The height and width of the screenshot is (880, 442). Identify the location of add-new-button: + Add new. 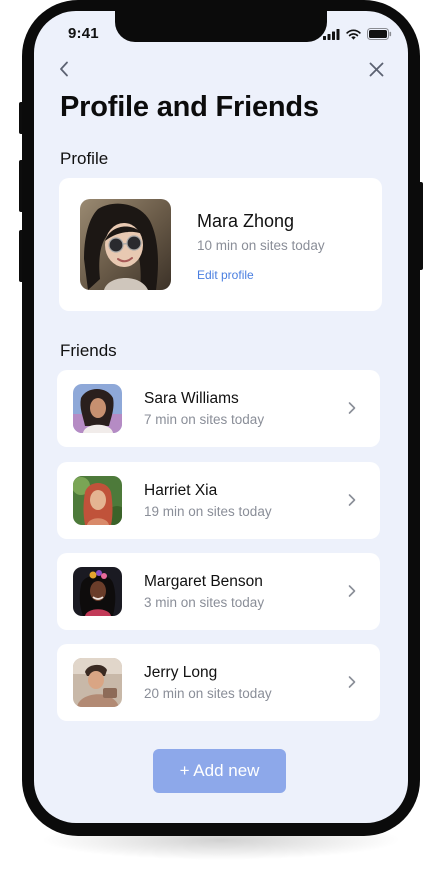
(219, 771).